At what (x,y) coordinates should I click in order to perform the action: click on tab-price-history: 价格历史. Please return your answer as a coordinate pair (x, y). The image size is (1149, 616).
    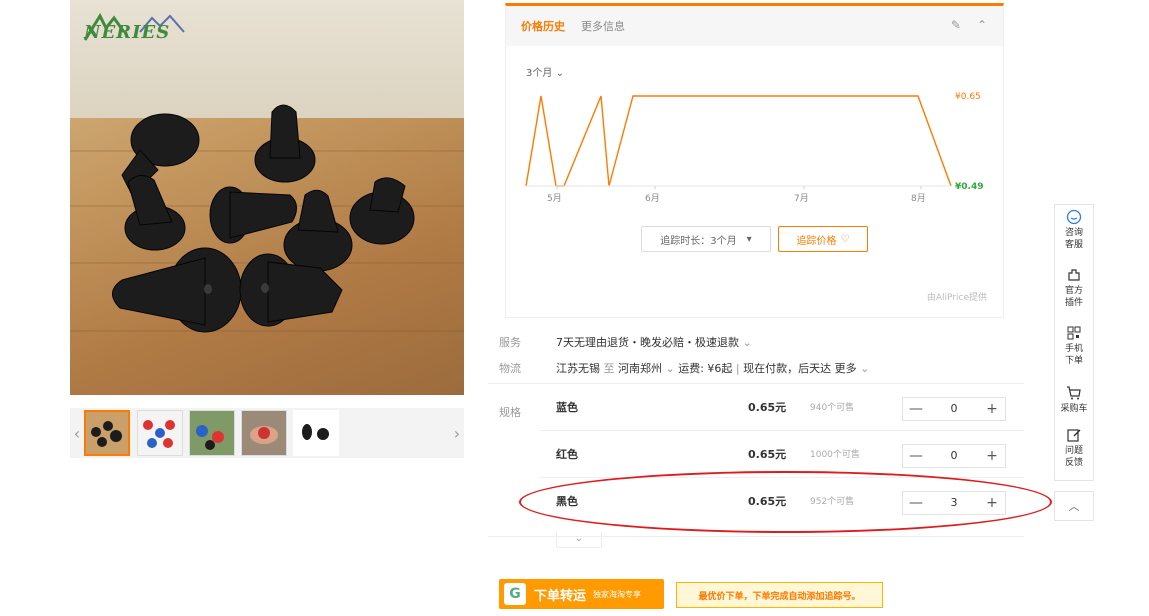
    Looking at the image, I should click on (543, 26).